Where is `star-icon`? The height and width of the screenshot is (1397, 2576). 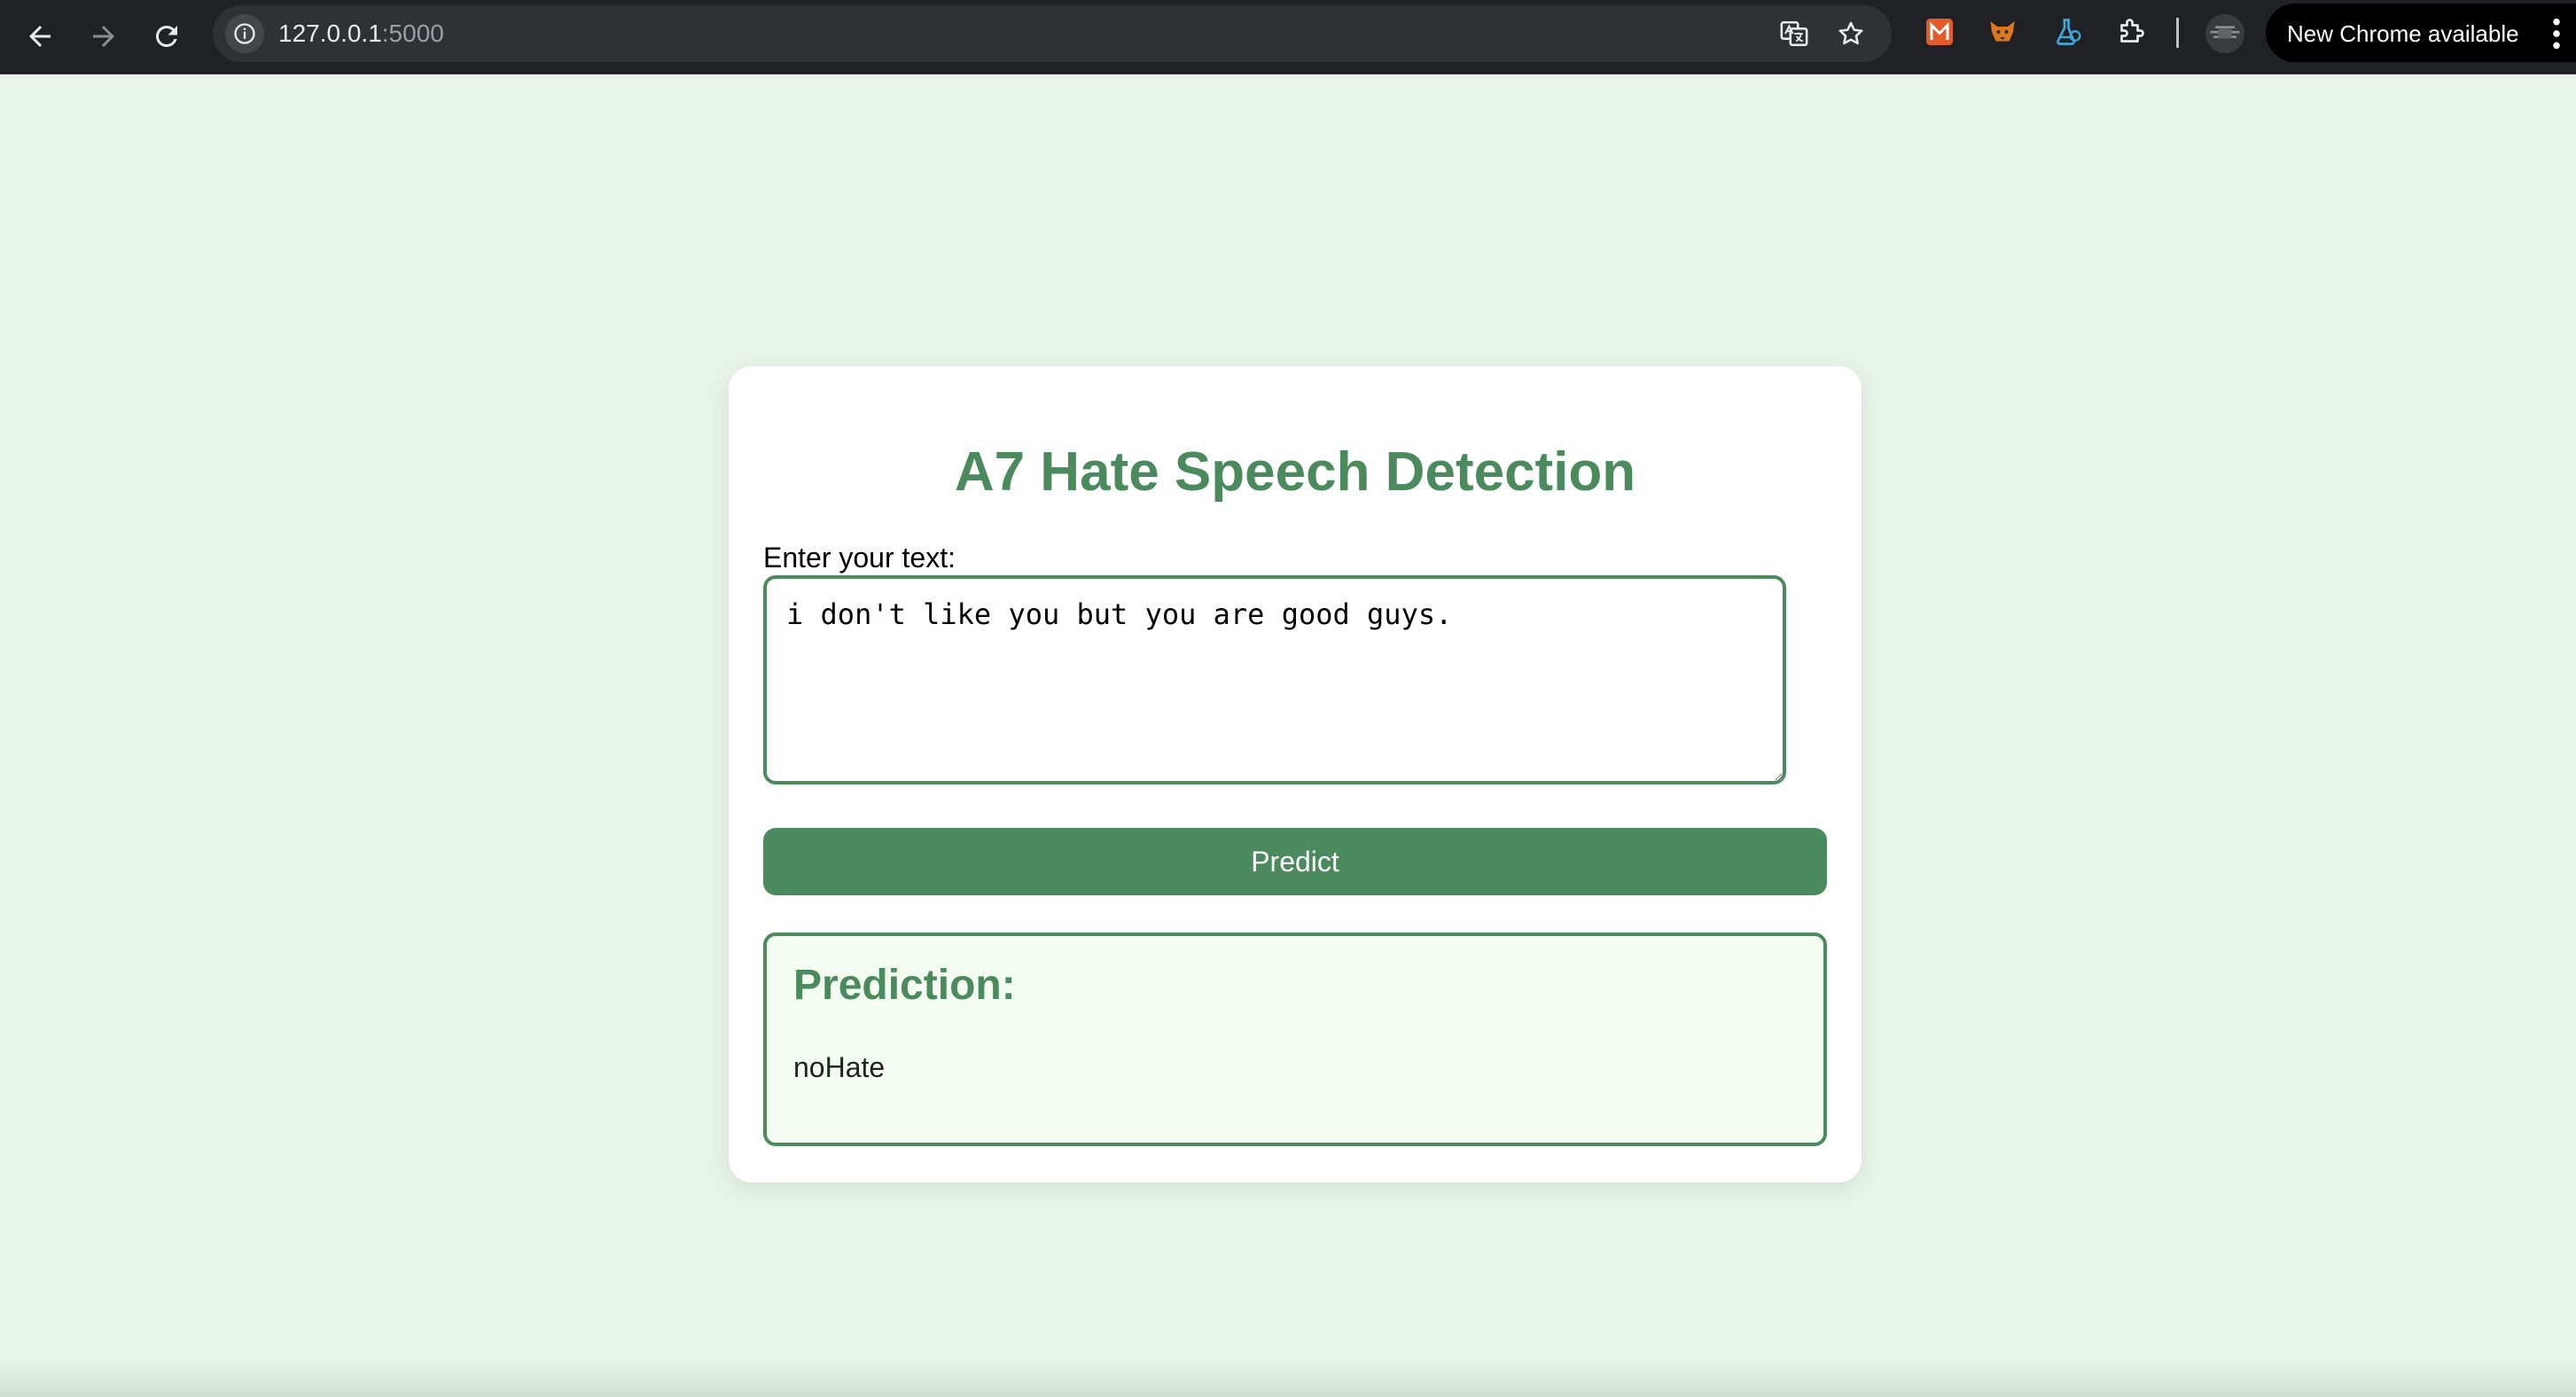 star-icon is located at coordinates (1850, 33).